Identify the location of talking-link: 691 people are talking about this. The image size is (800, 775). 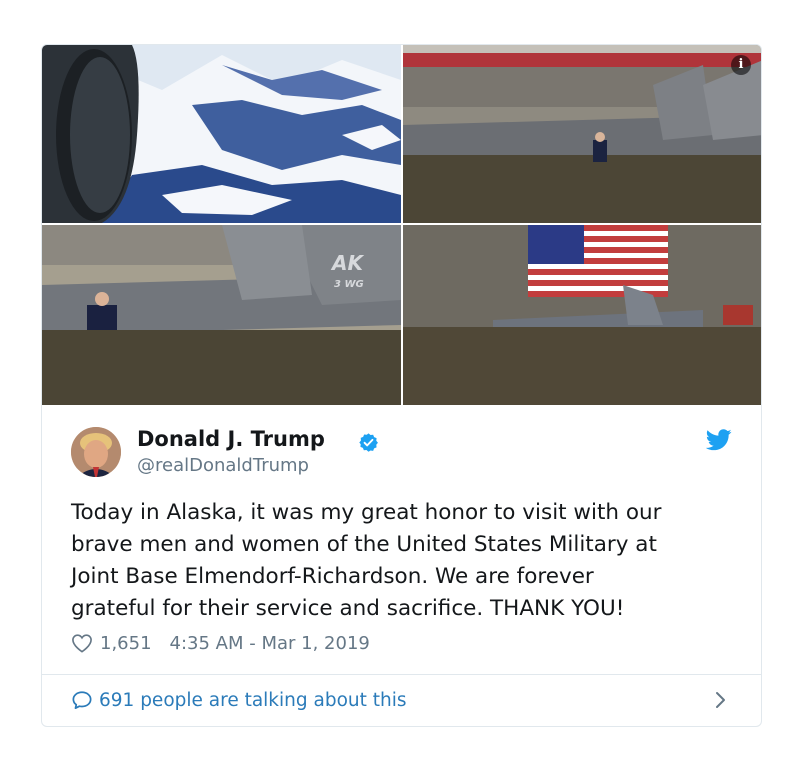
(239, 700).